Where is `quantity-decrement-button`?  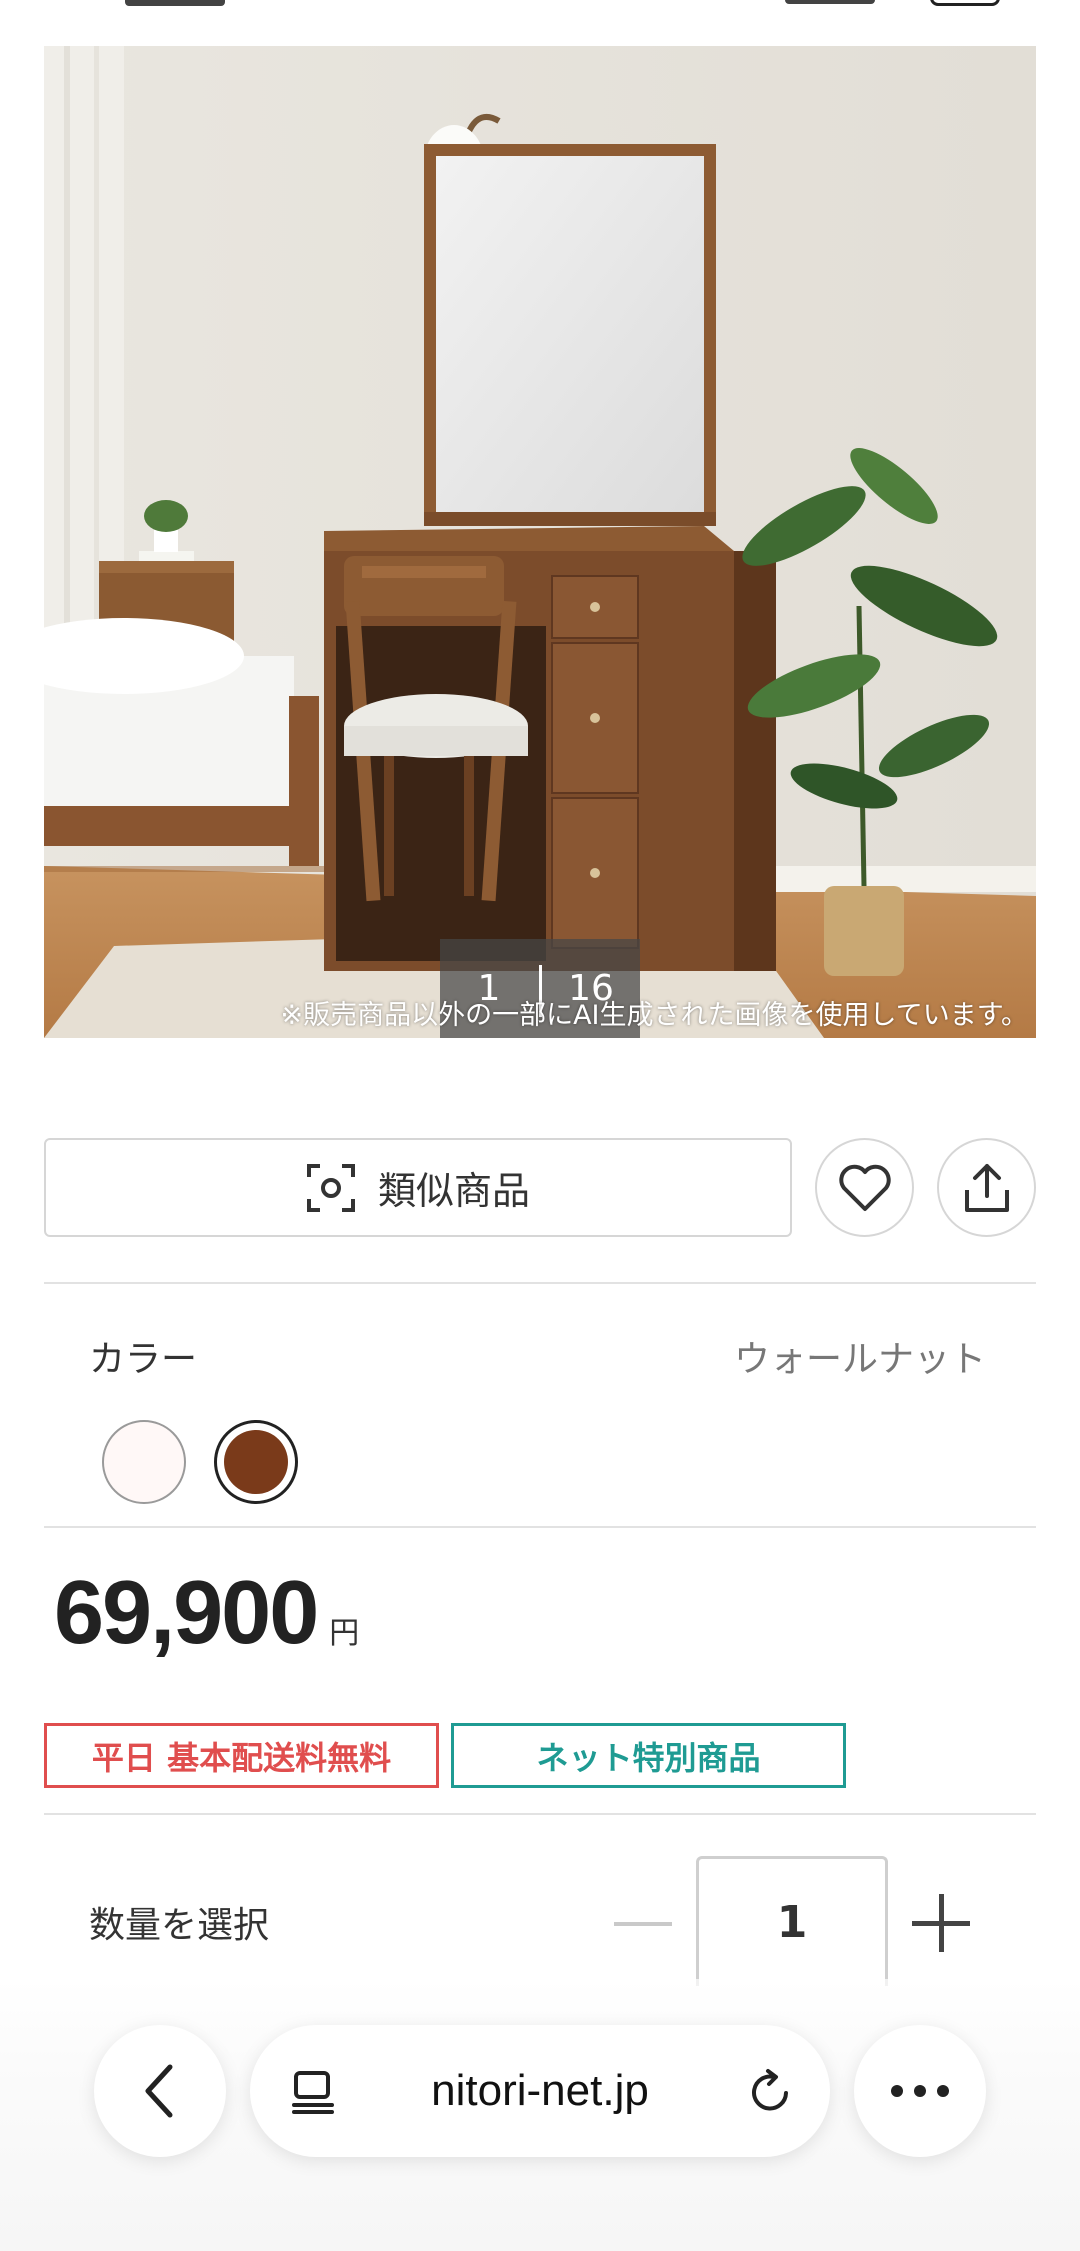 quantity-decrement-button is located at coordinates (643, 1924).